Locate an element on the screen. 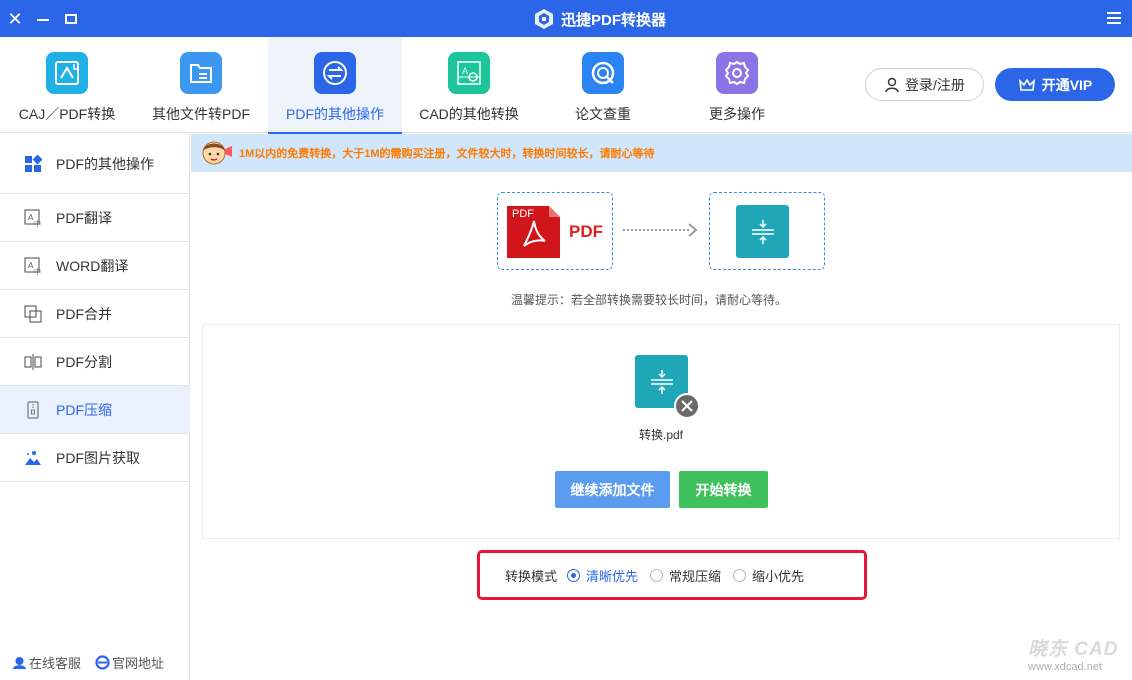 The width and height of the screenshot is (1132, 680). sidebar-item-pdf-image-extract: PDF图片获取 is located at coordinates (95, 458).